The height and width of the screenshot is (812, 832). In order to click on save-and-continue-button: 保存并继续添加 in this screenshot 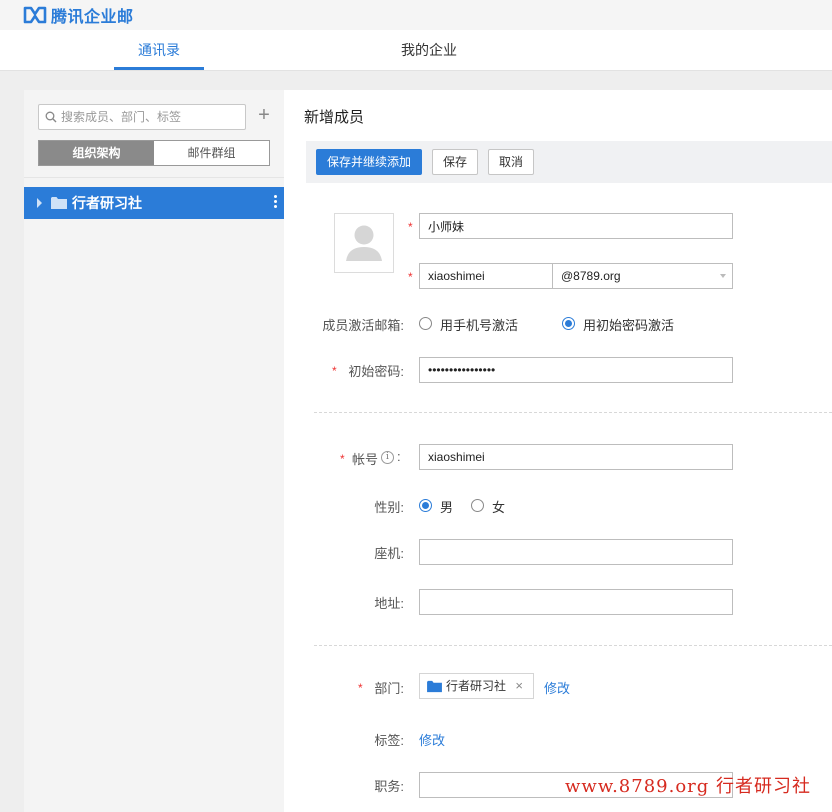, I will do `click(369, 162)`.